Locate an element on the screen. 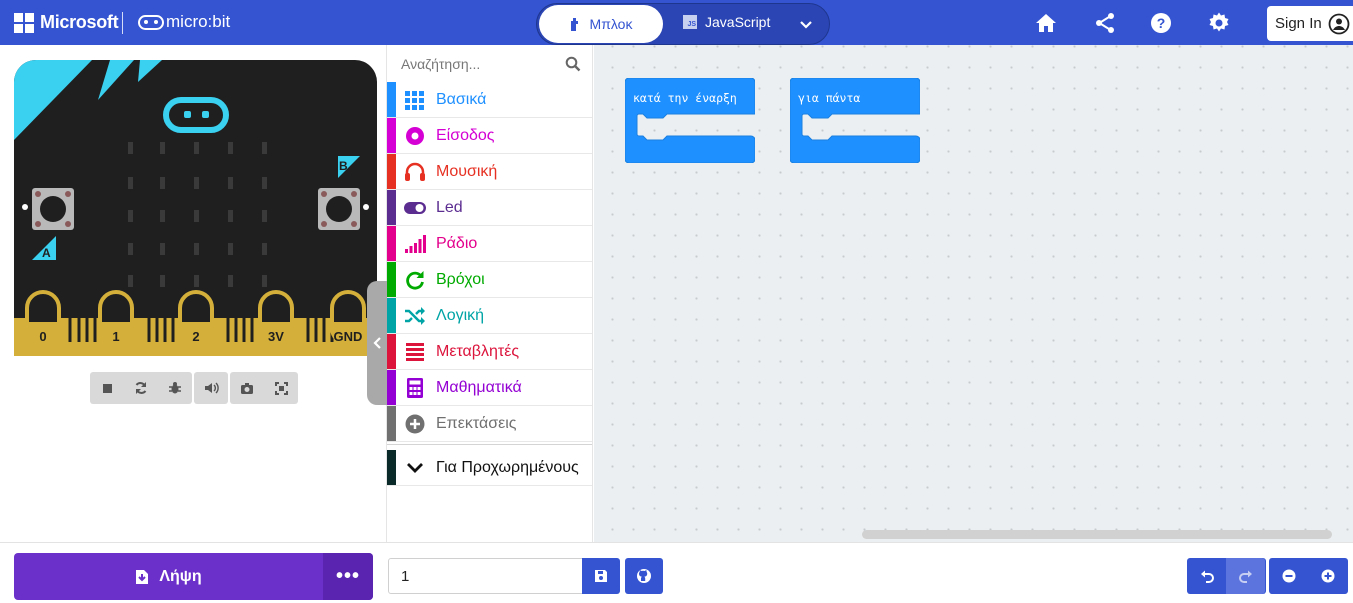  category-music: Μουσική is located at coordinates (489, 172).